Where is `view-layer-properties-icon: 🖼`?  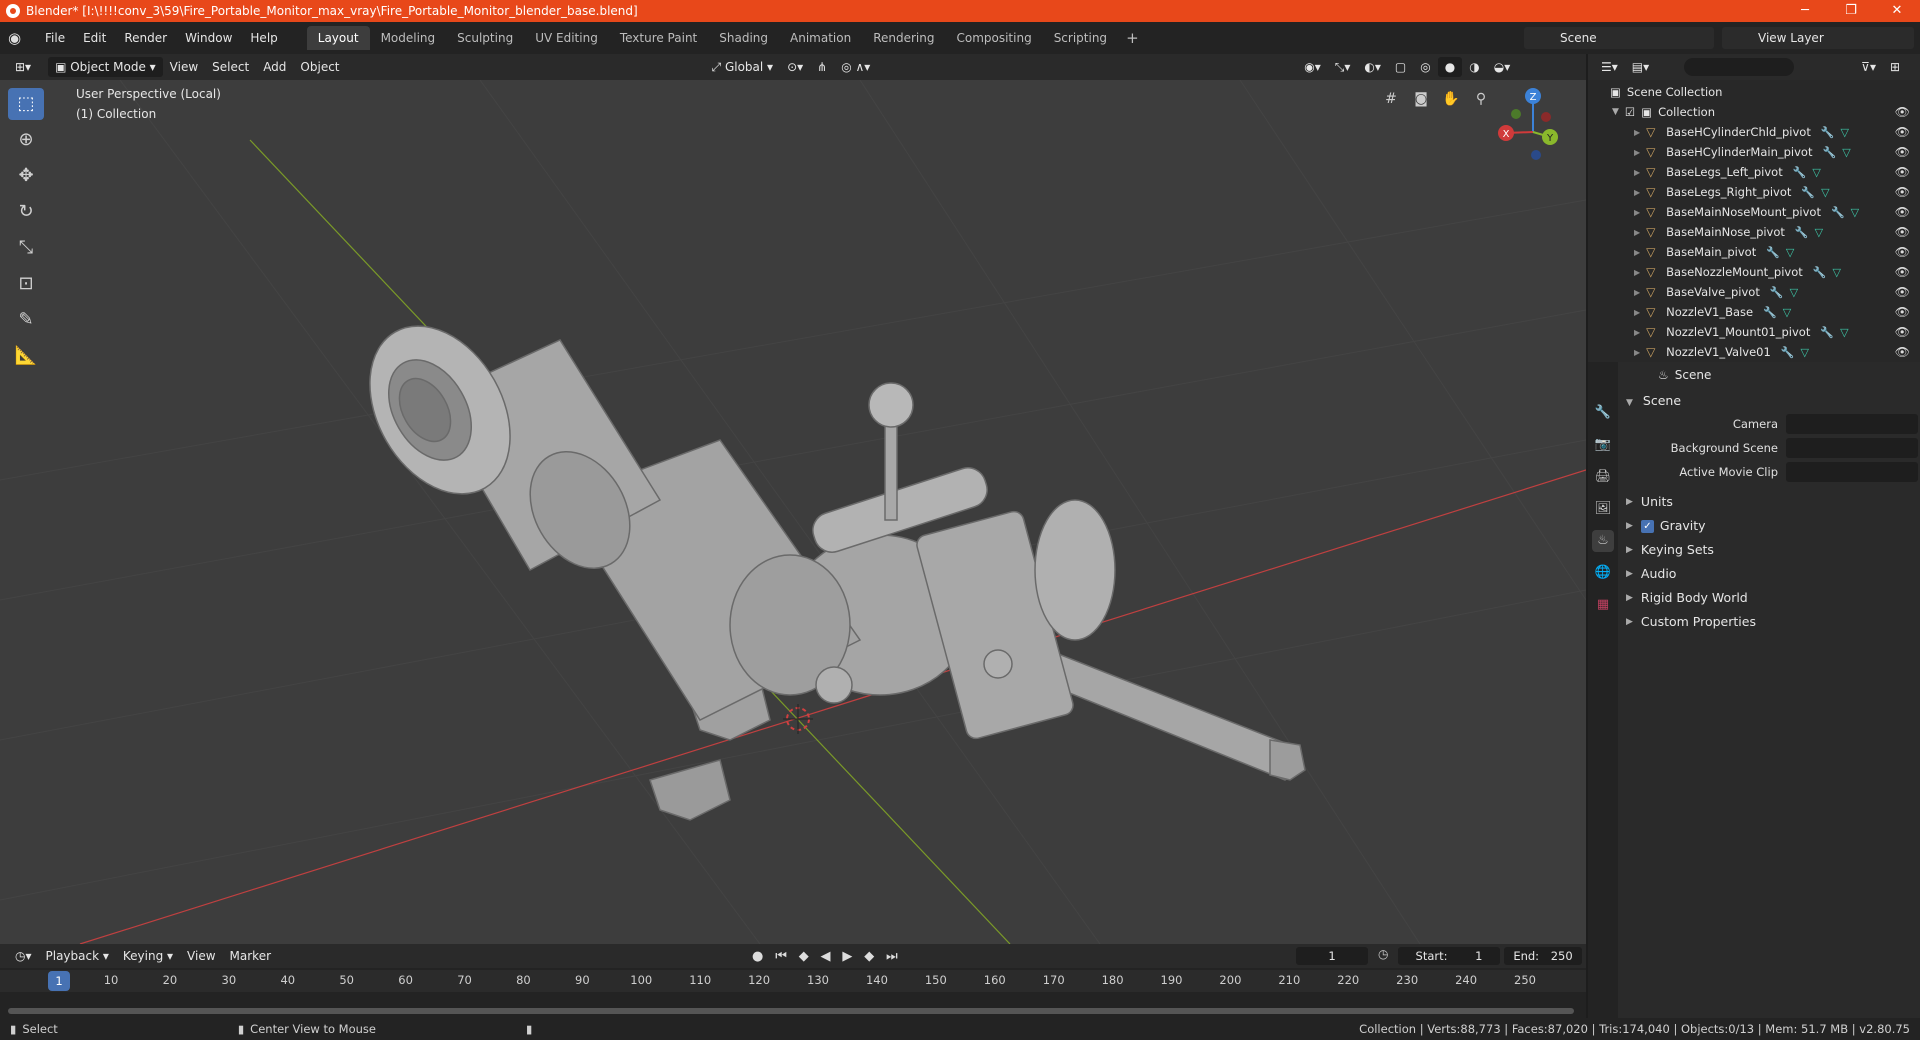 view-layer-properties-icon: 🖼 is located at coordinates (1603, 509).